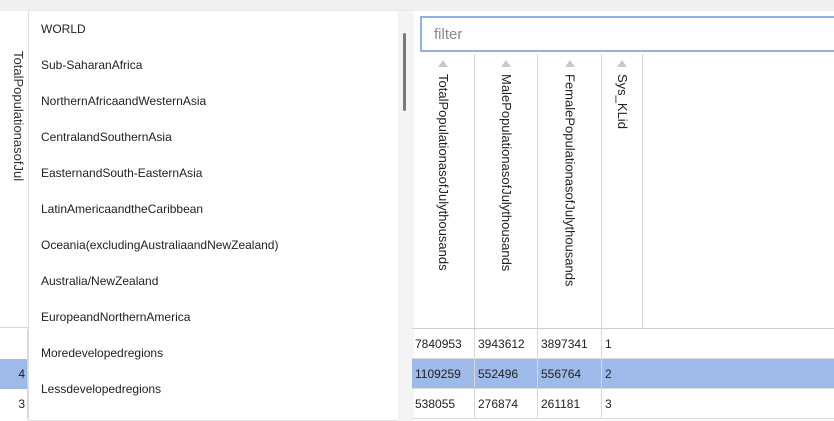 This screenshot has width=834, height=421. I want to click on dropdown-option: LatinAmericaandtheCaribbean, so click(220, 209).